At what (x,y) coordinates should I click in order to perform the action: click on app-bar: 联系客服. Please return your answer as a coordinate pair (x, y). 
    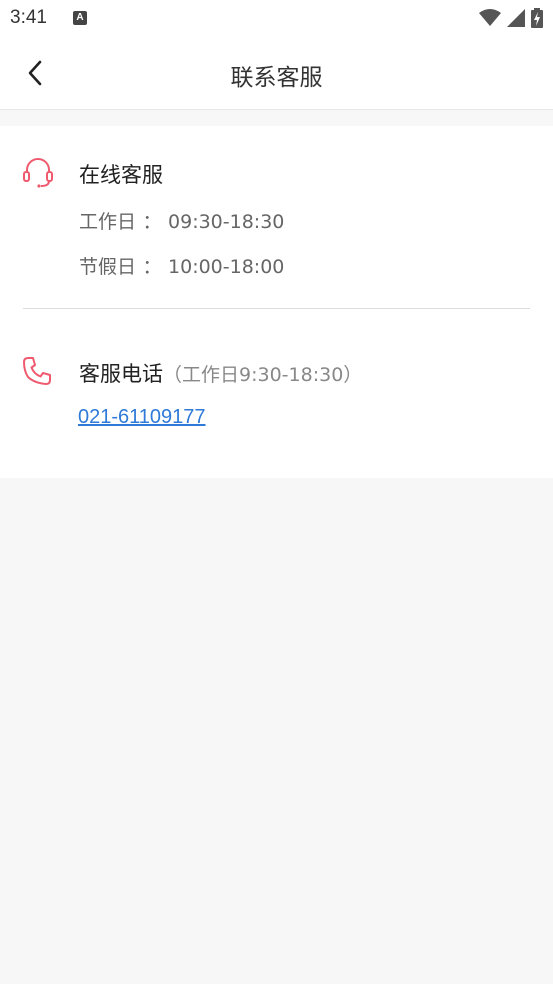
    Looking at the image, I should click on (276, 73).